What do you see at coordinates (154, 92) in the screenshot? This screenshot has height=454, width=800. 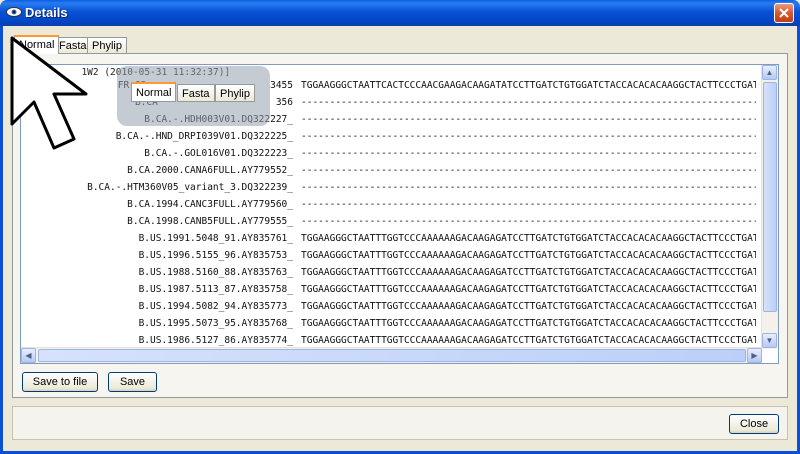 I see `popup-tab-normal: Normal` at bounding box center [154, 92].